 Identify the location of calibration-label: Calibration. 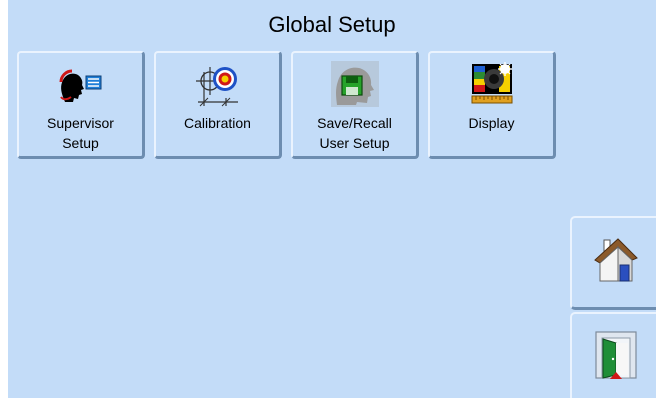
(217, 123).